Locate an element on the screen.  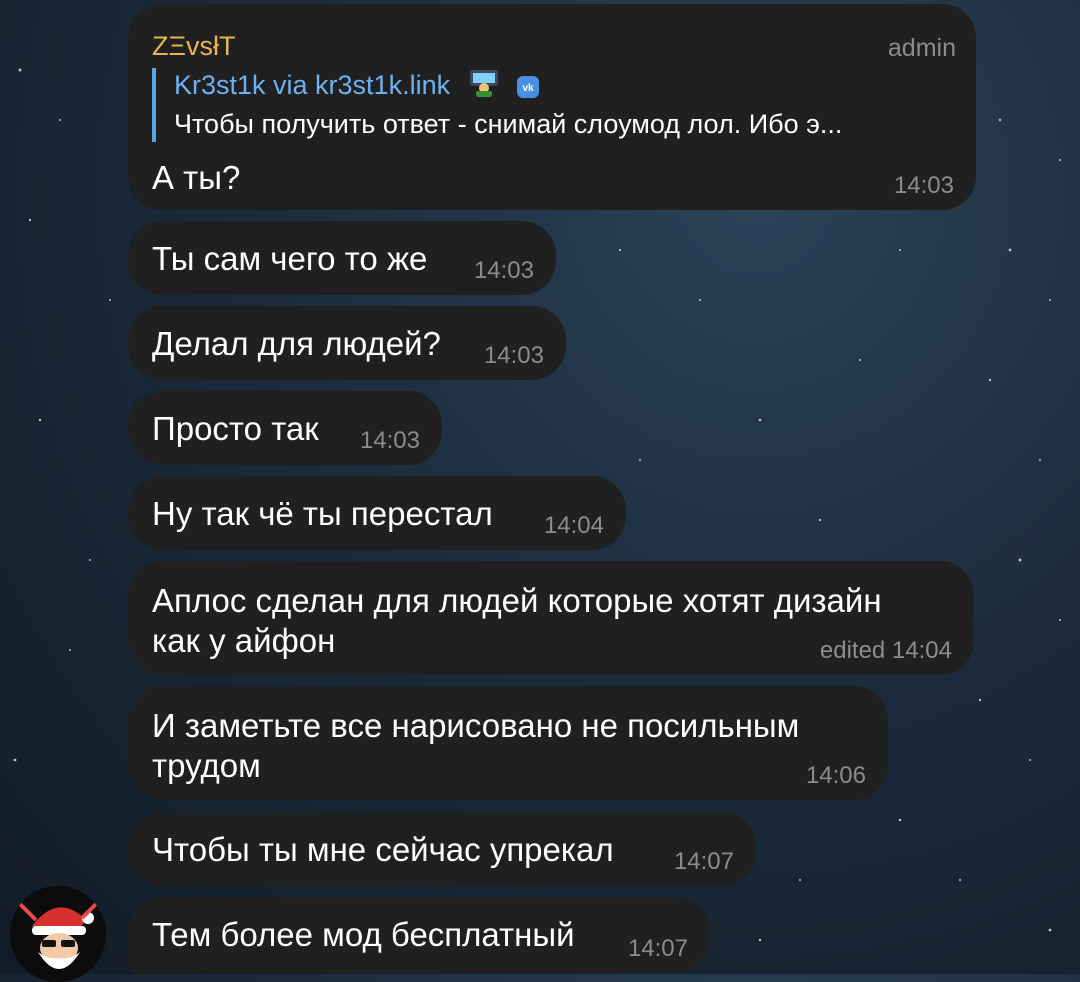
technologist-emoji-icon is located at coordinates (484, 87).